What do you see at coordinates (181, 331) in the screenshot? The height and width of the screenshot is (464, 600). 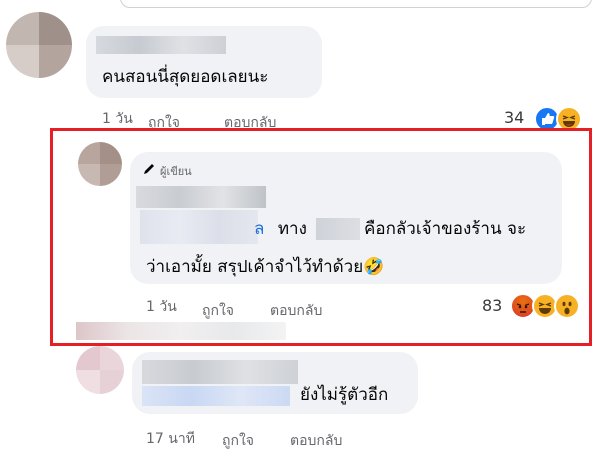 I see `collapsed-reply-strip` at bounding box center [181, 331].